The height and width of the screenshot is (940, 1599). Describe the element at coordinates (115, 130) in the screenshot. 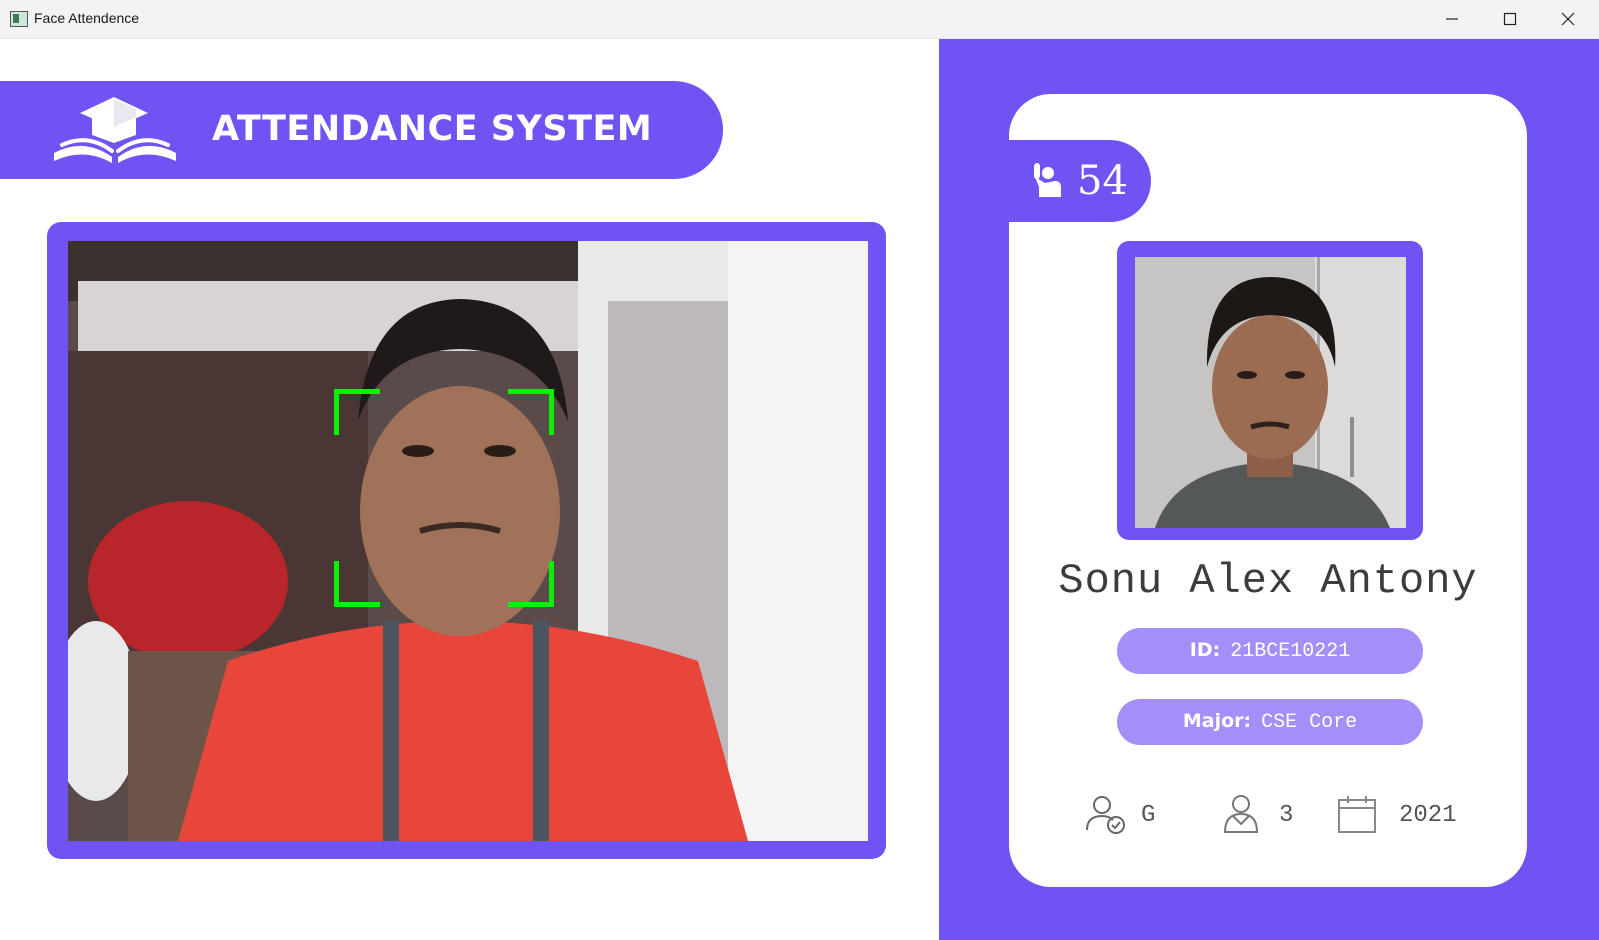

I see `graduation-cap-book-icon` at that location.